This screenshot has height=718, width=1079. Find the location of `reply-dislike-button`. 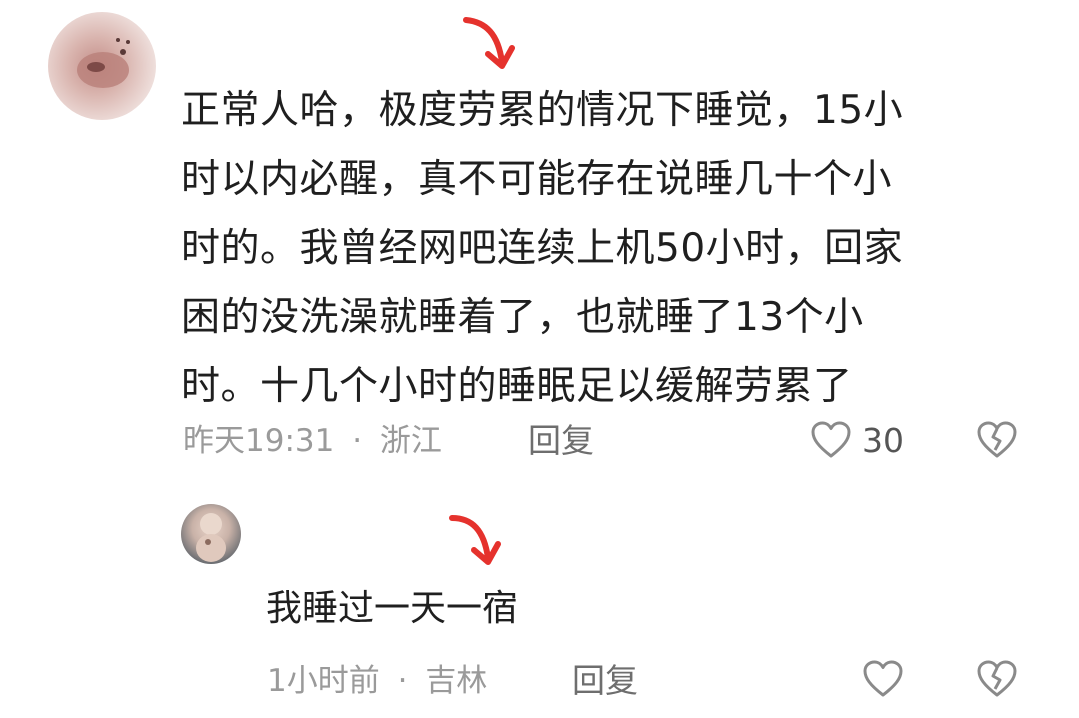

reply-dislike-button is located at coordinates (997, 679).